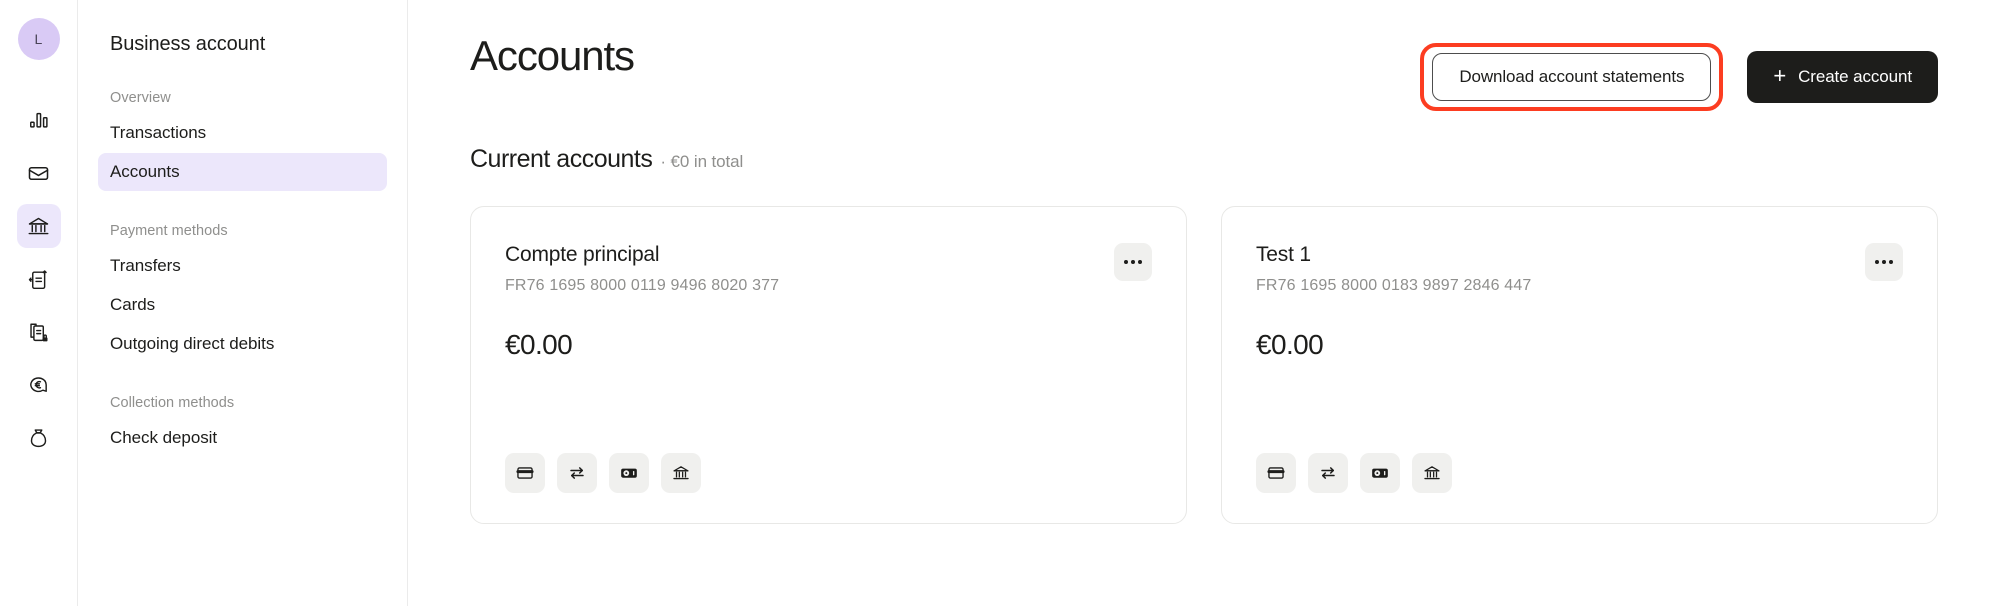 Image resolution: width=2000 pixels, height=606 pixels. I want to click on money-bag-icon, so click(39, 438).